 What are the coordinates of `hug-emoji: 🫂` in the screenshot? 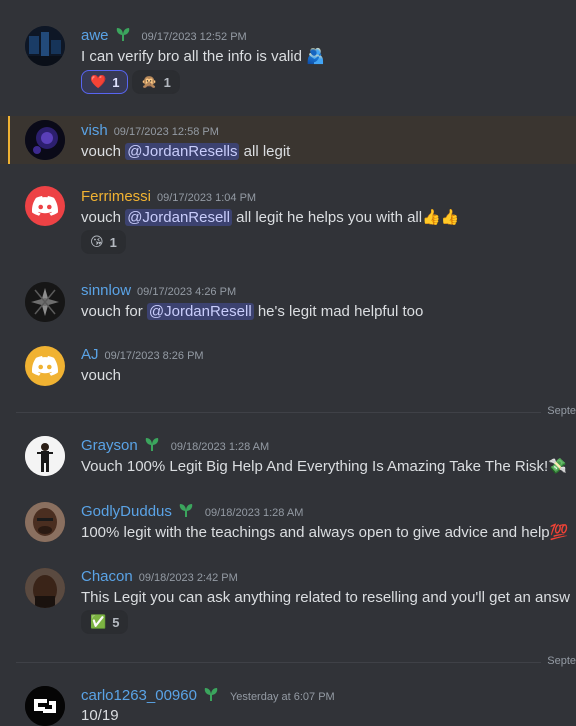 It's located at (315, 56).